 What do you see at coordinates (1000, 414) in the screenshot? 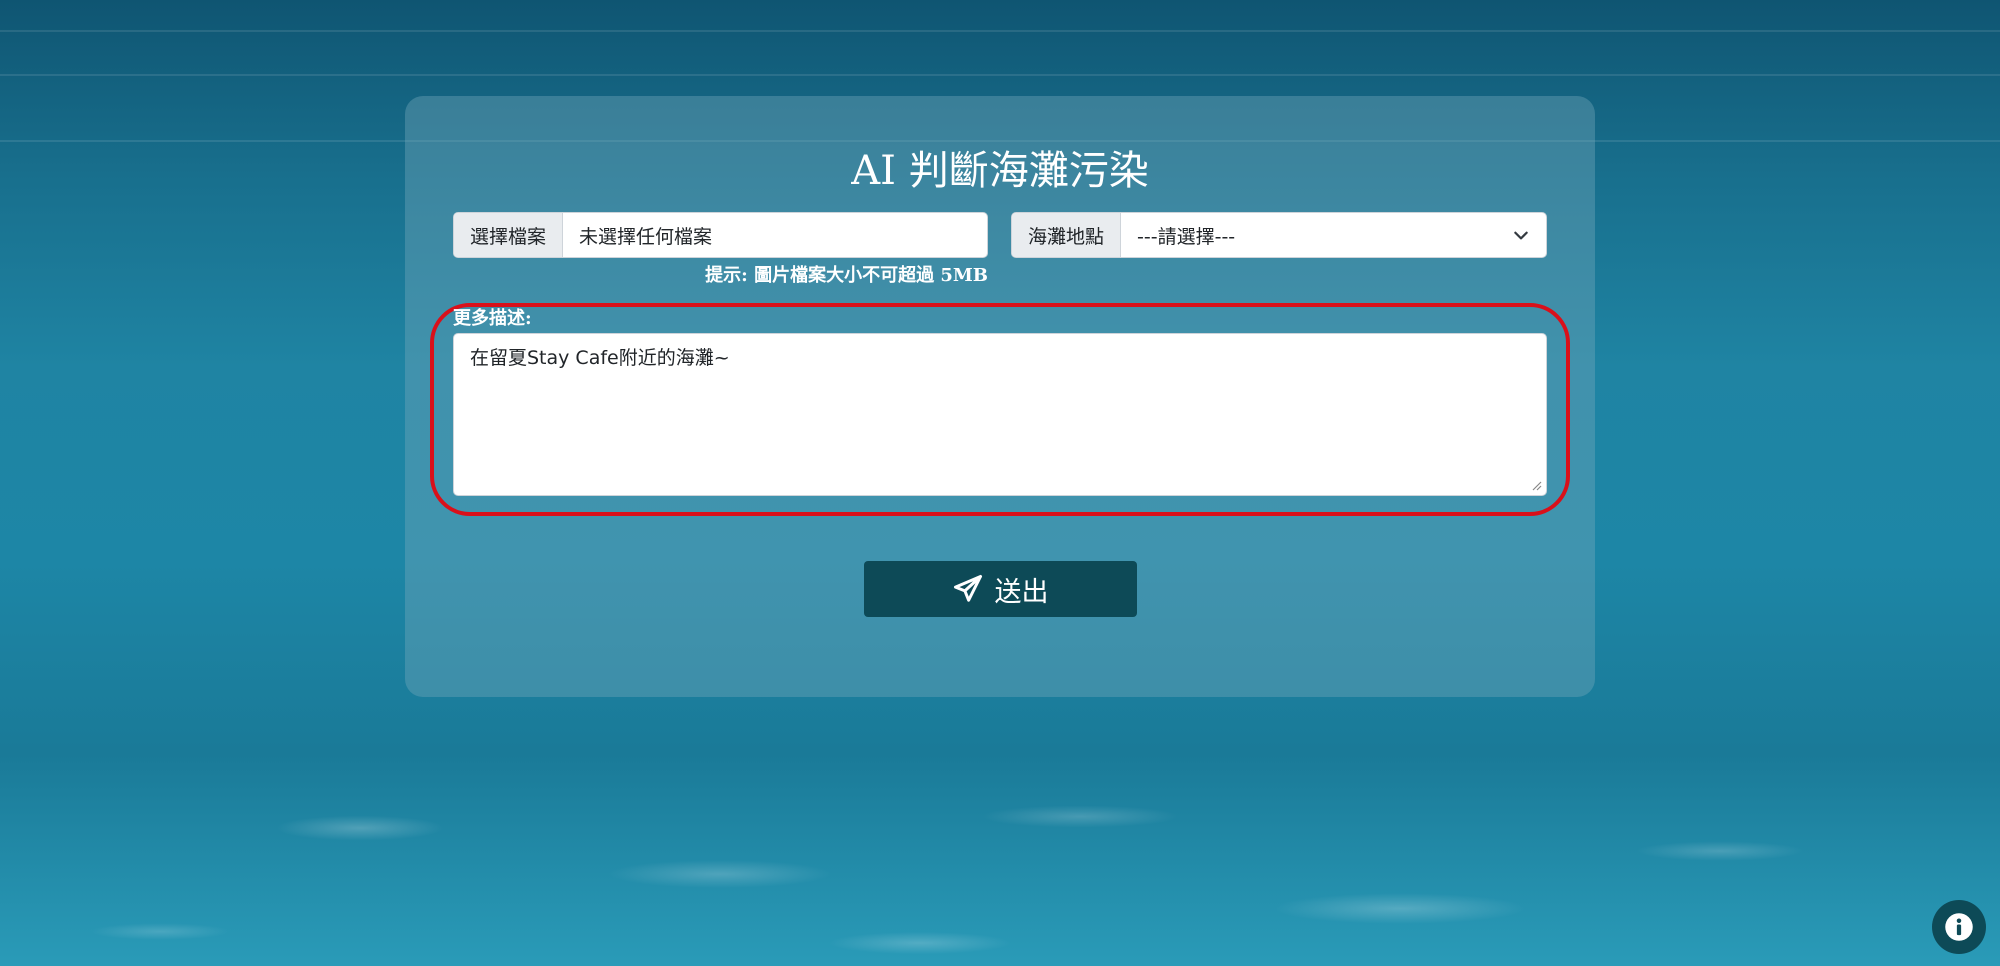
I see `description-textarea: 在留夏Stay Cafe附近的海灘~` at bounding box center [1000, 414].